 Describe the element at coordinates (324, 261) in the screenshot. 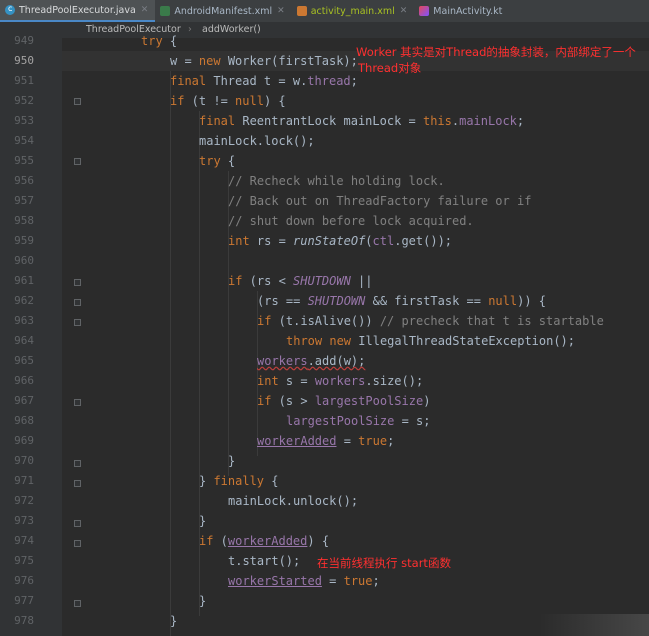

I see `code-line: 960` at that location.